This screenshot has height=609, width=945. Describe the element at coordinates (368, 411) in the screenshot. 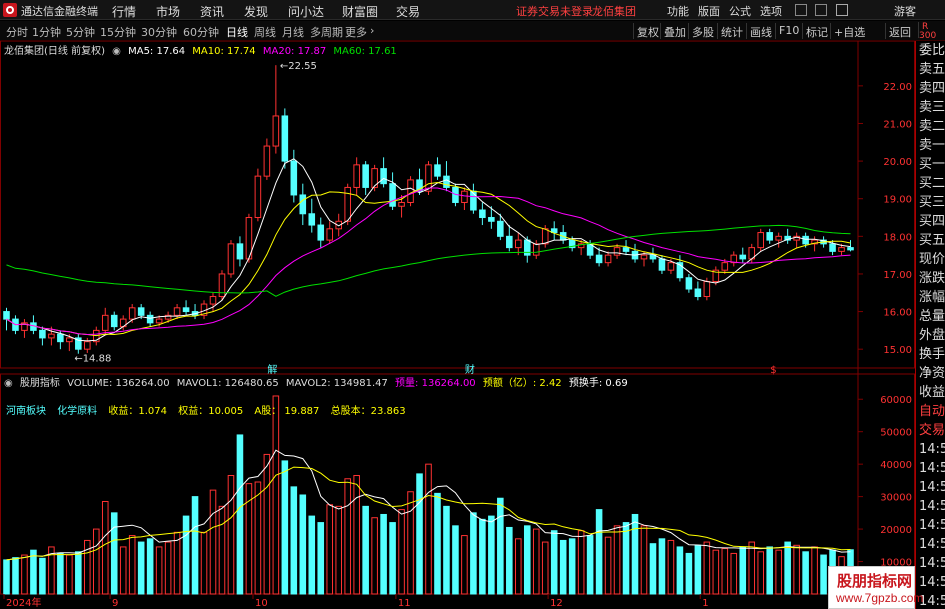

I see `total-shares-label: 总股本：23.863` at that location.